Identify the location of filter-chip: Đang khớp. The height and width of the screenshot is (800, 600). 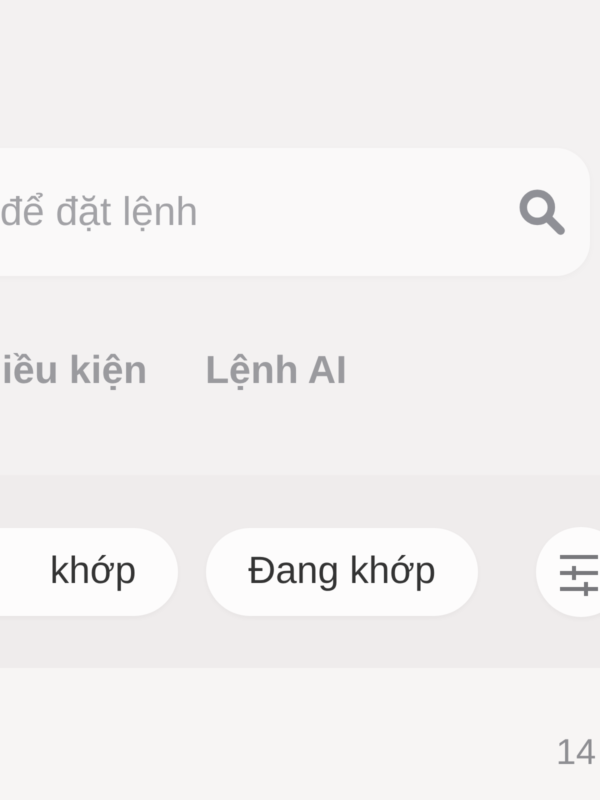
(342, 572).